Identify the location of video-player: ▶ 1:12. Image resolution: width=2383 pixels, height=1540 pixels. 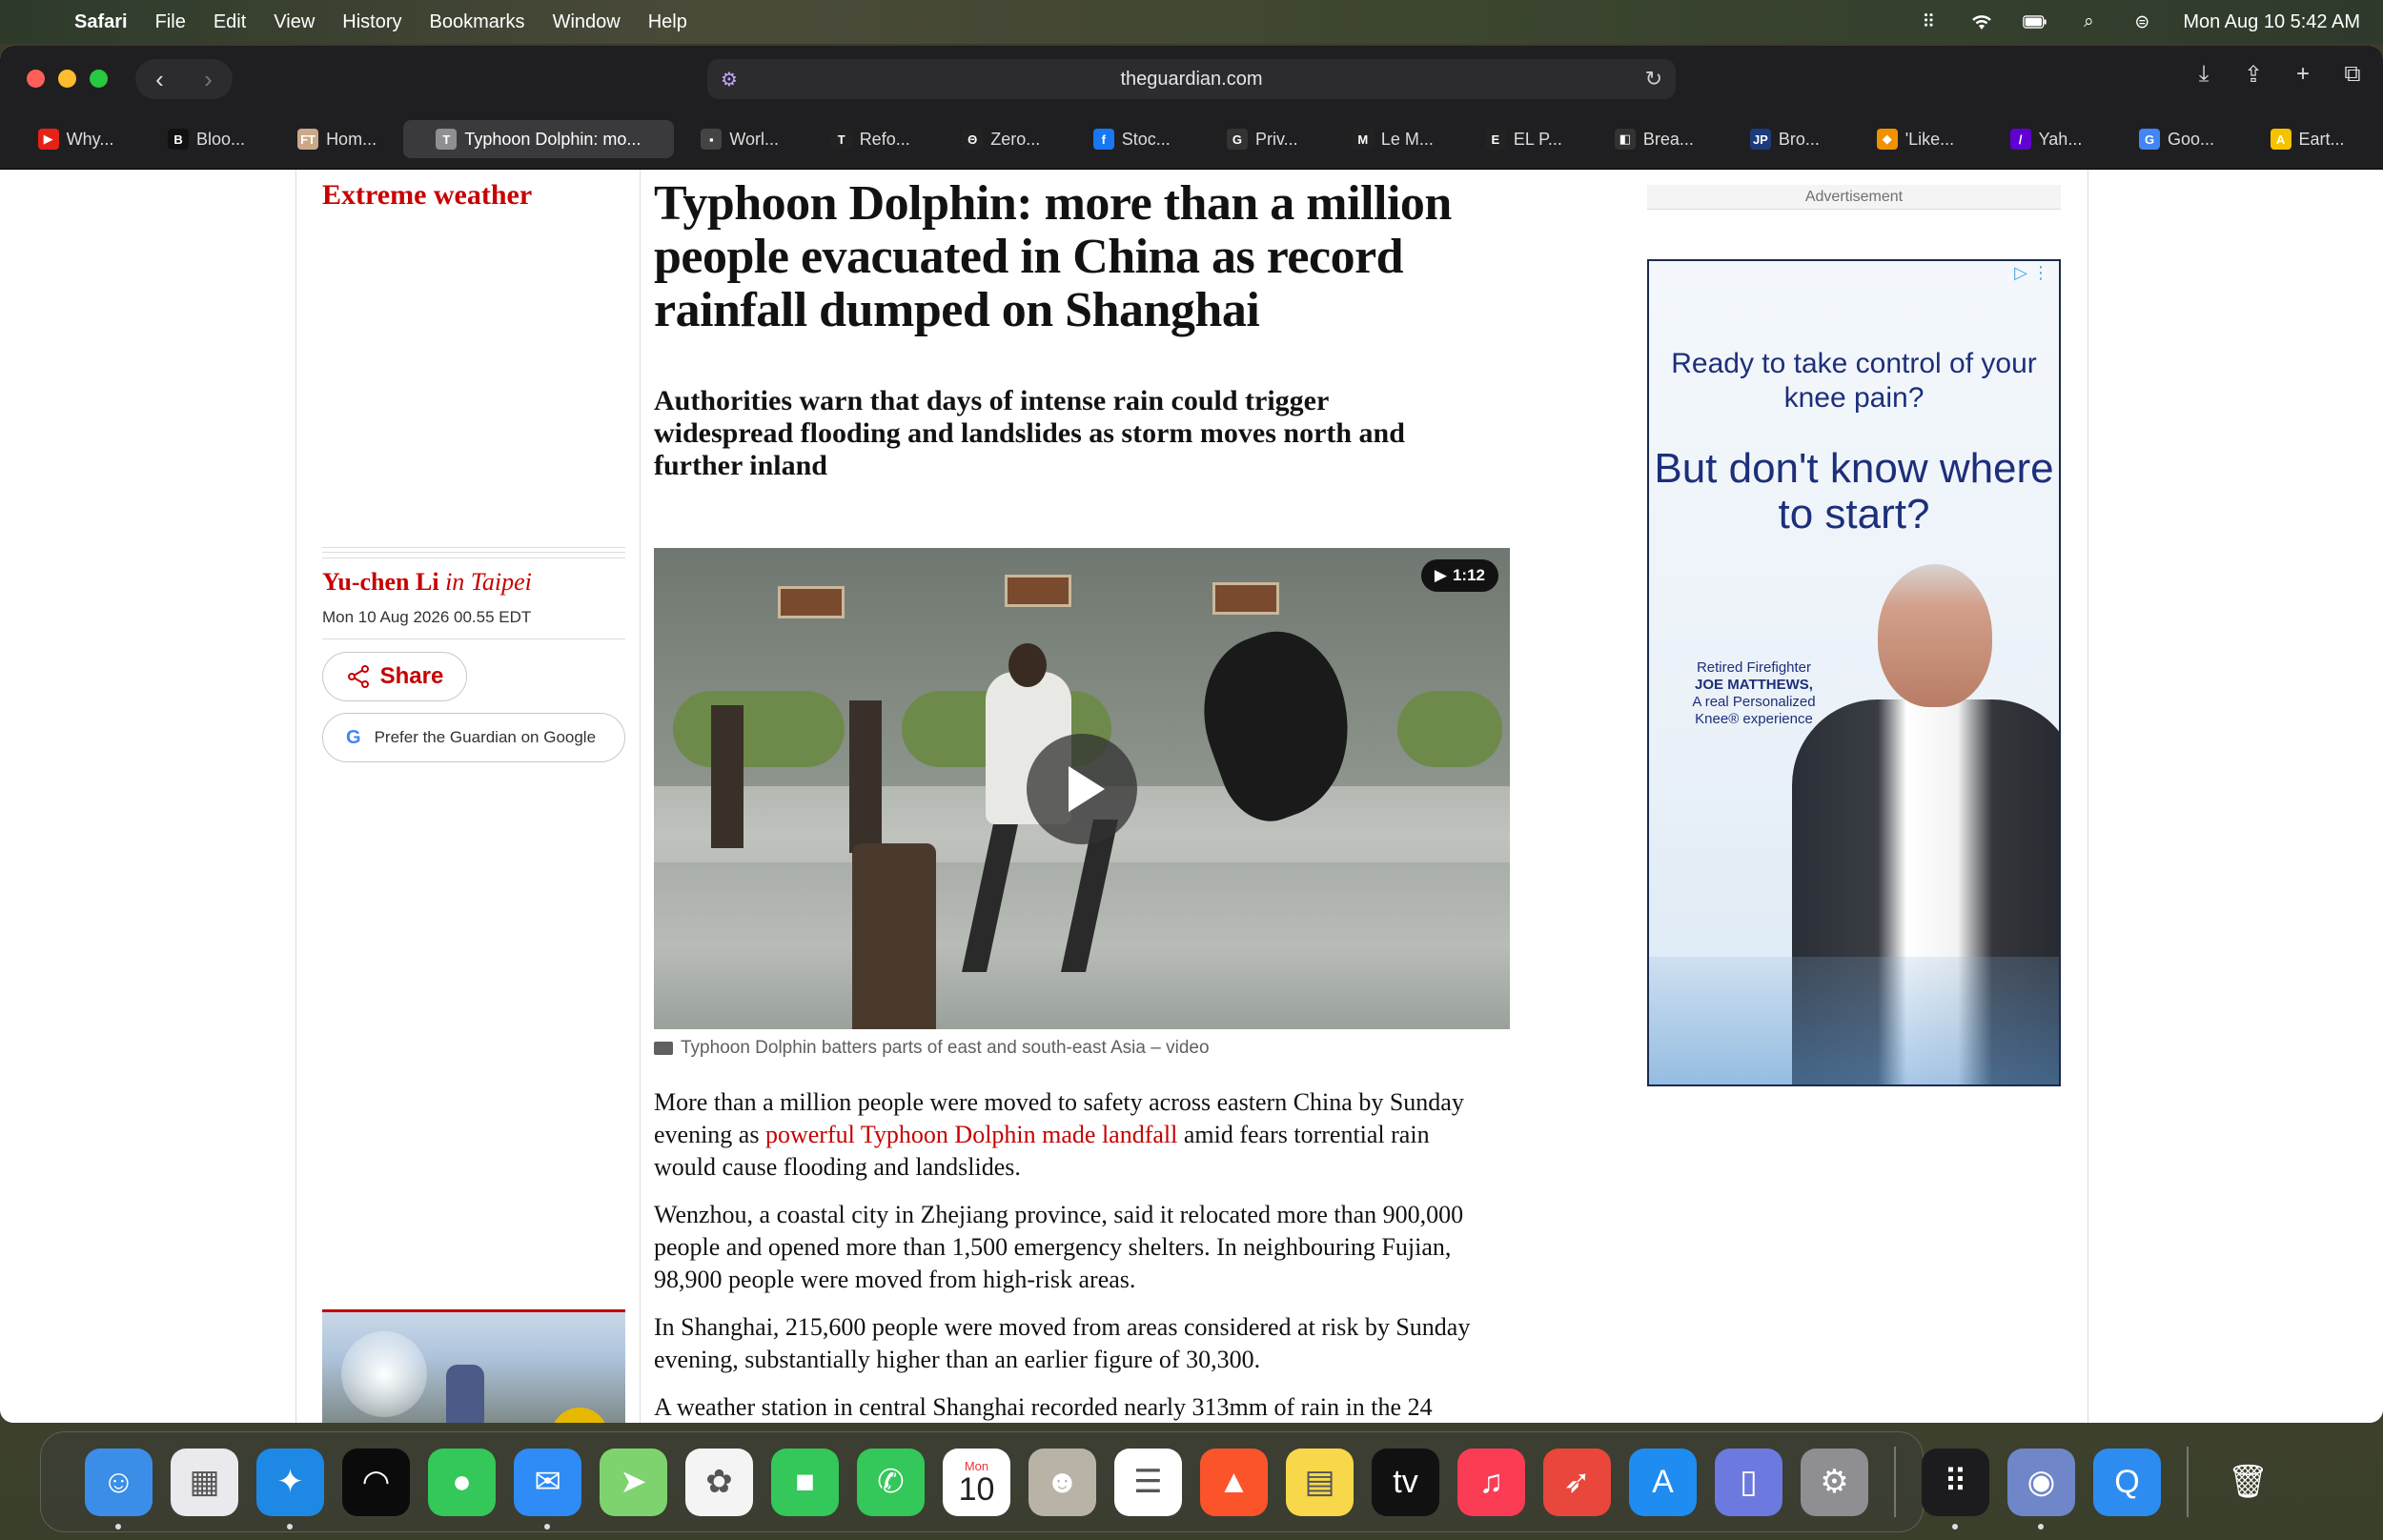
(1082, 788).